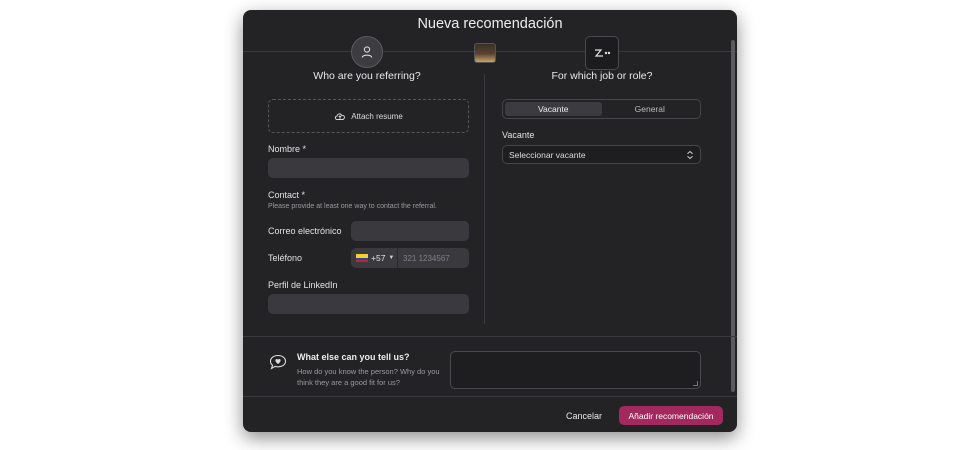  What do you see at coordinates (377, 116) in the screenshot?
I see `attach-resume-label: Attach resume` at bounding box center [377, 116].